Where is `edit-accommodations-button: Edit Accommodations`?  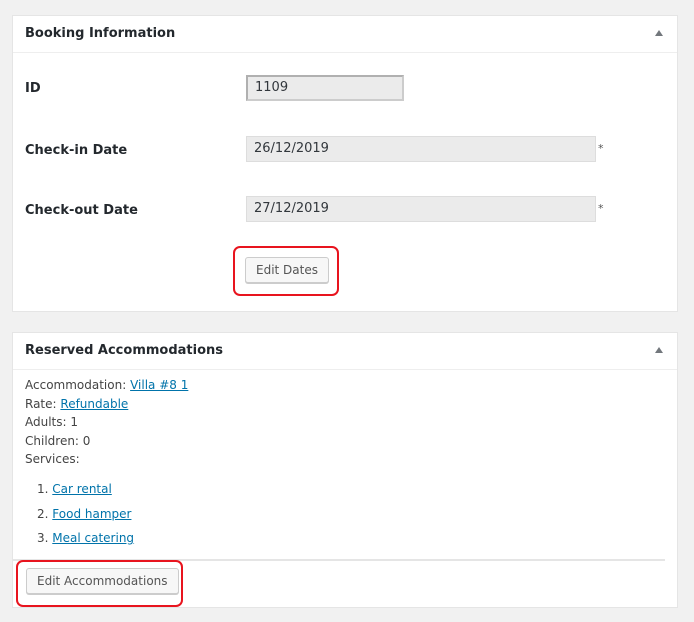 edit-accommodations-button: Edit Accommodations is located at coordinates (102, 581).